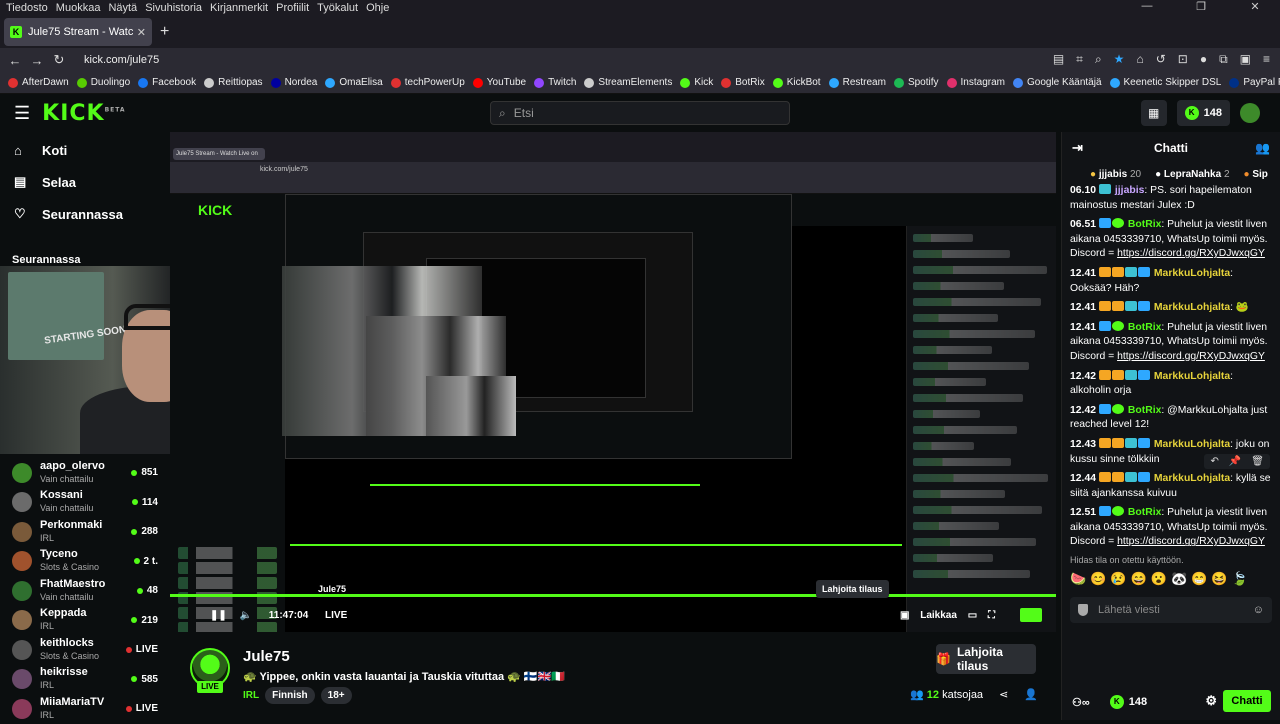  I want to click on bookmark-item: Keenetic Skipper DSL, so click(1165, 82).